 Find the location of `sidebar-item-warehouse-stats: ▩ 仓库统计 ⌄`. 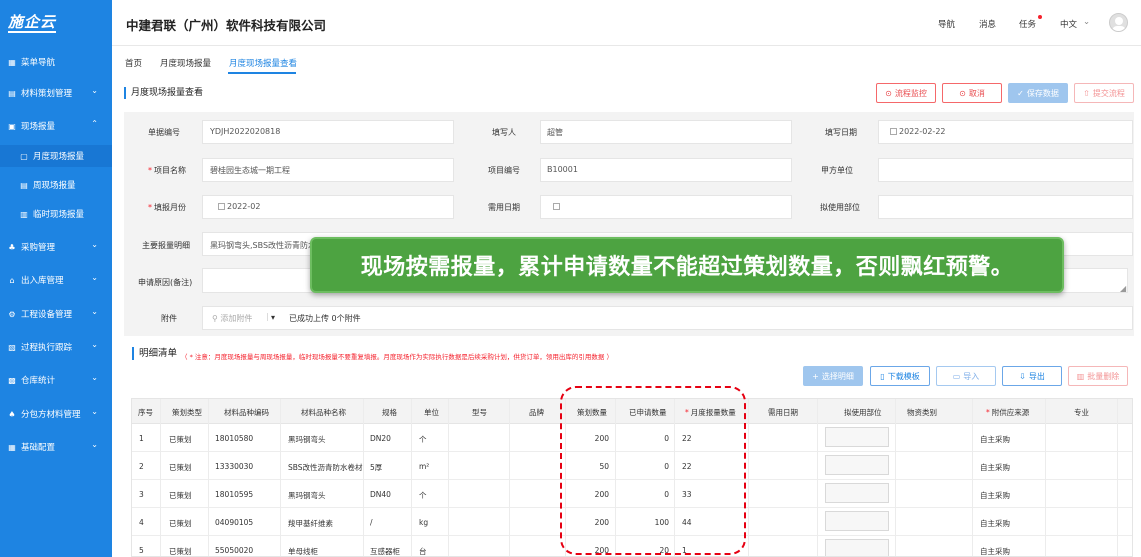

sidebar-item-warehouse-stats: ▩ 仓库统计 ⌄ is located at coordinates (56, 380).